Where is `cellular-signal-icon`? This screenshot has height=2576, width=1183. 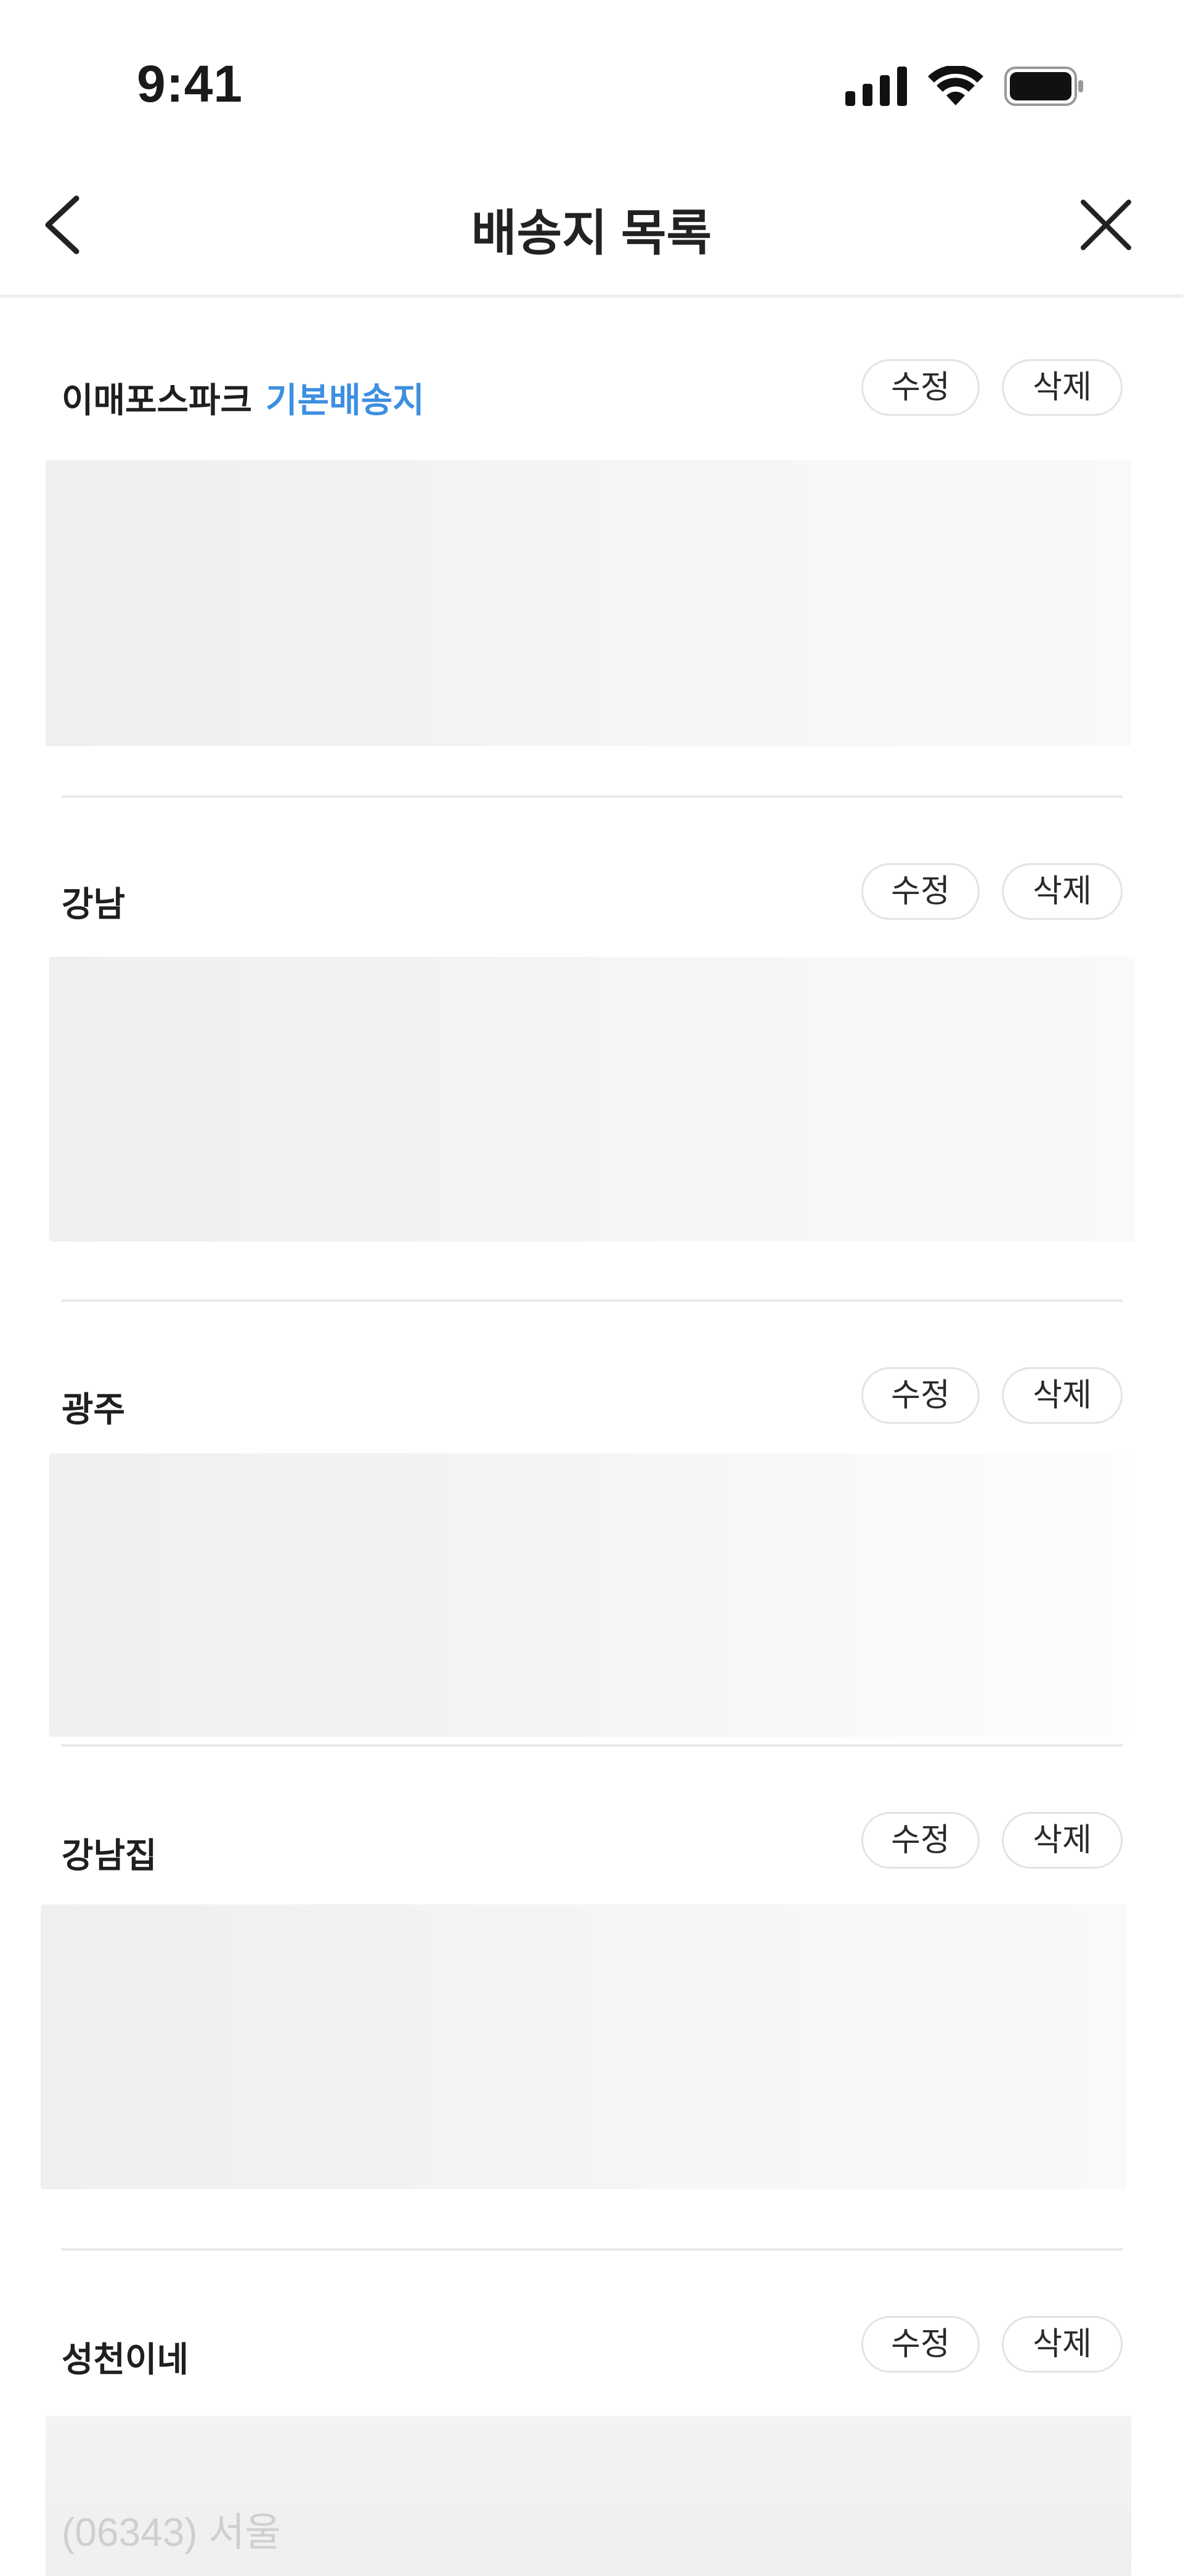 cellular-signal-icon is located at coordinates (876, 86).